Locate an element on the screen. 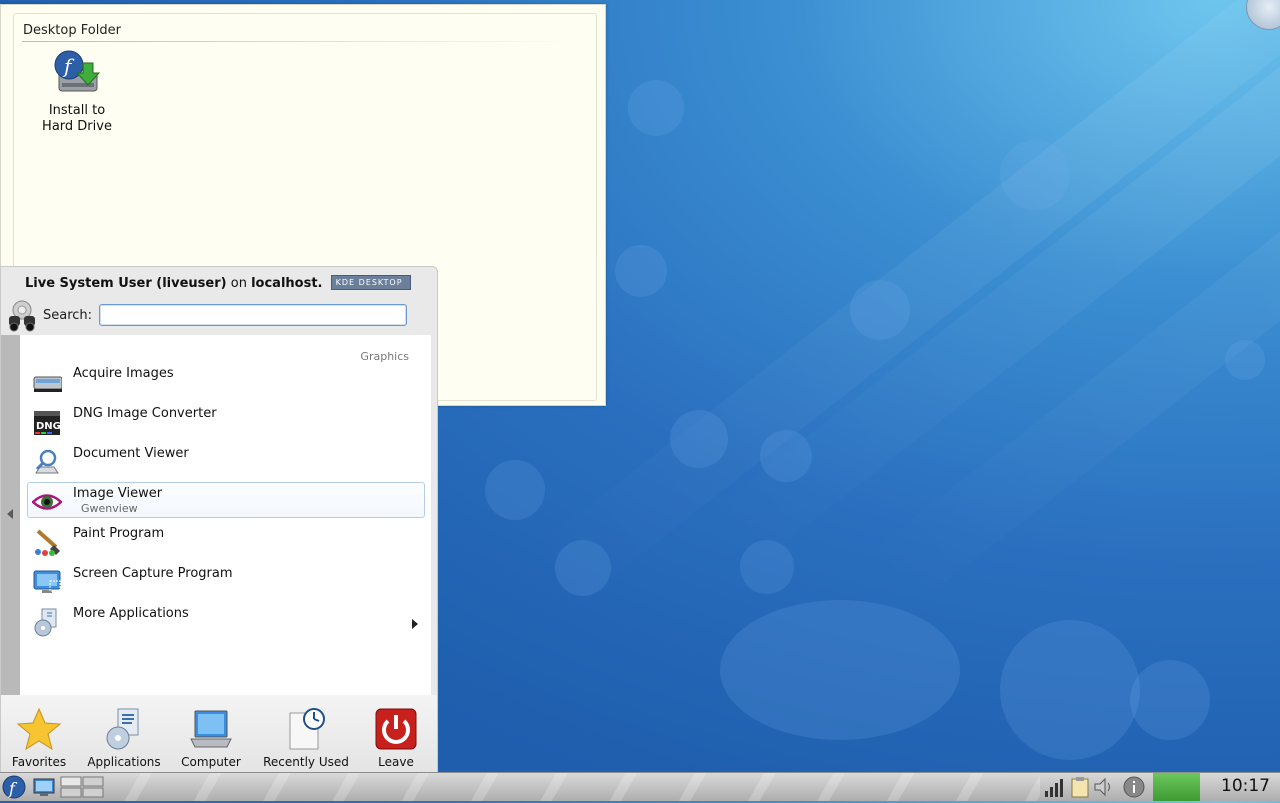 The height and width of the screenshot is (803, 1280). clipboard-icon is located at coordinates (1080, 787).